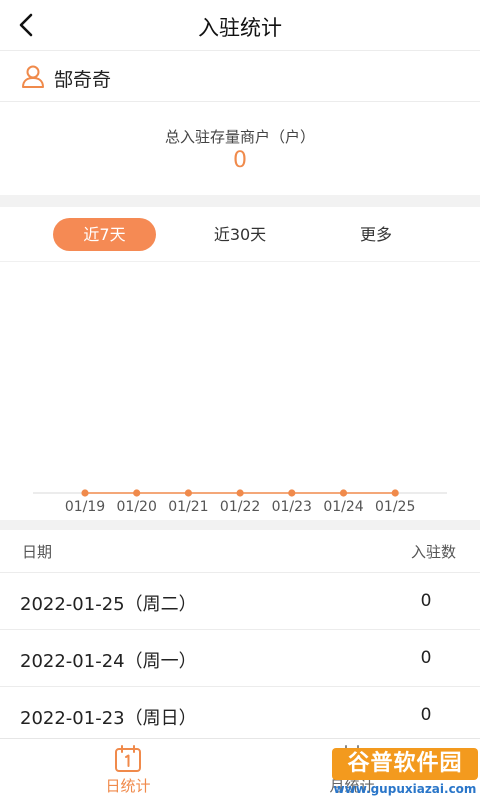 This screenshot has height=801, width=480. I want to click on line-chart: 01/19 01/20 01/21 01/22 01/23 01/24 01/25, so click(240, 502).